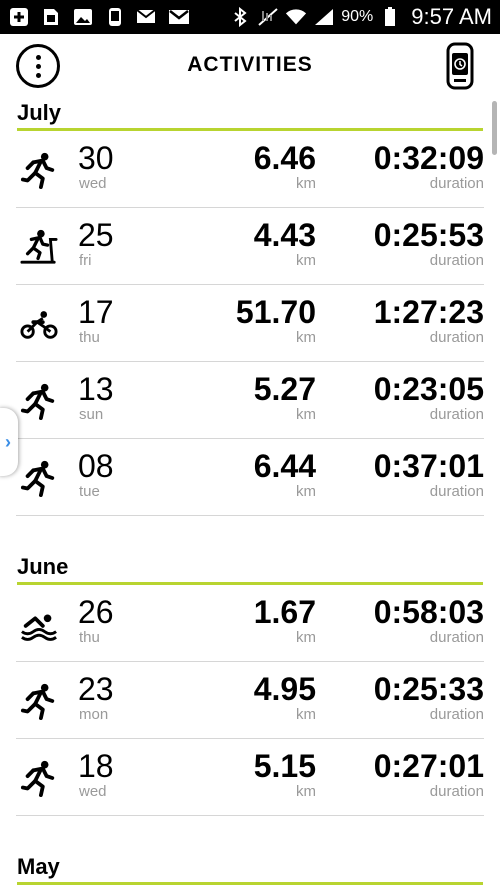  I want to click on activity-duration: 0:37:01, so click(428, 466).